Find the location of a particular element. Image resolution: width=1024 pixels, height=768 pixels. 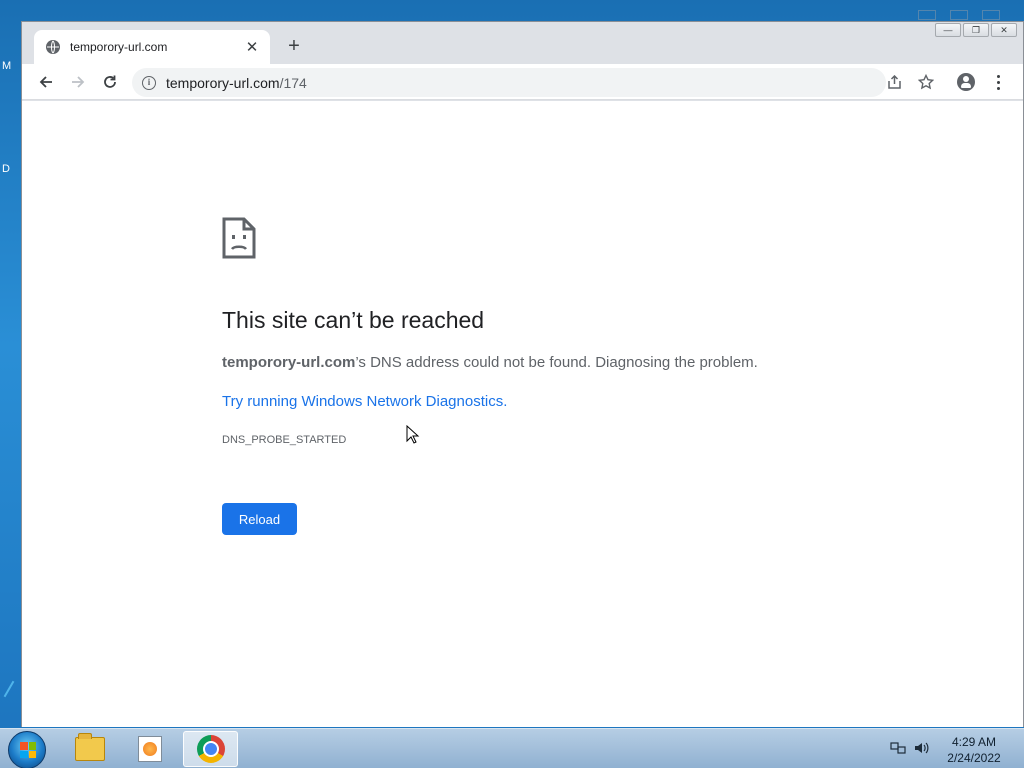

clock: 4:29 AM 2/24/2022 is located at coordinates (974, 750).